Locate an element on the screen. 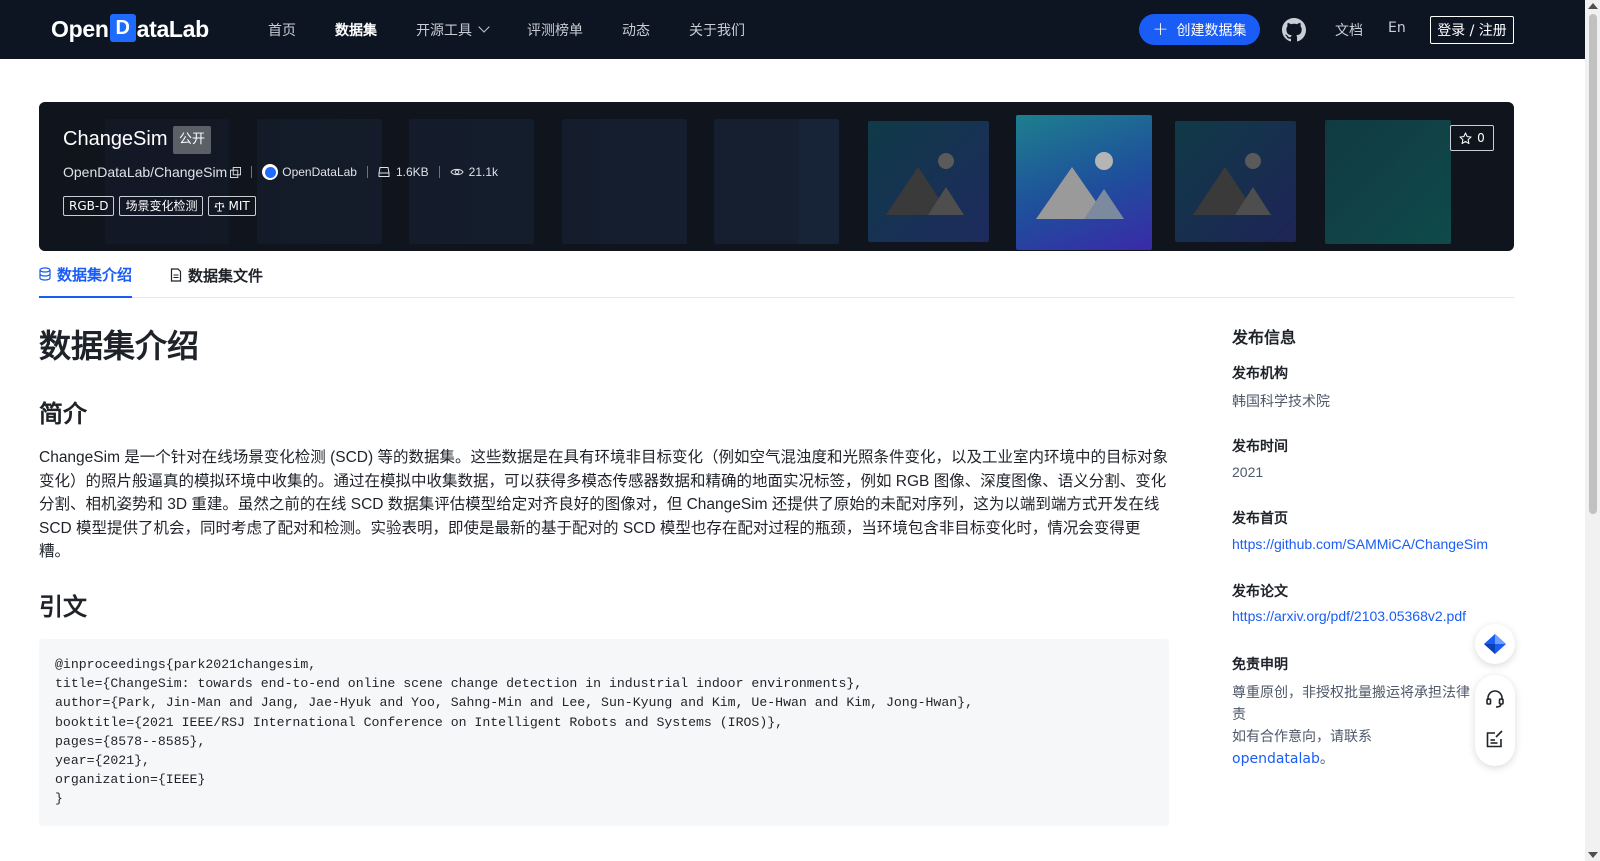  disclaimer-line-1: 尊重原创，非授权批量搬运将承担法律责 is located at coordinates (1351, 704).